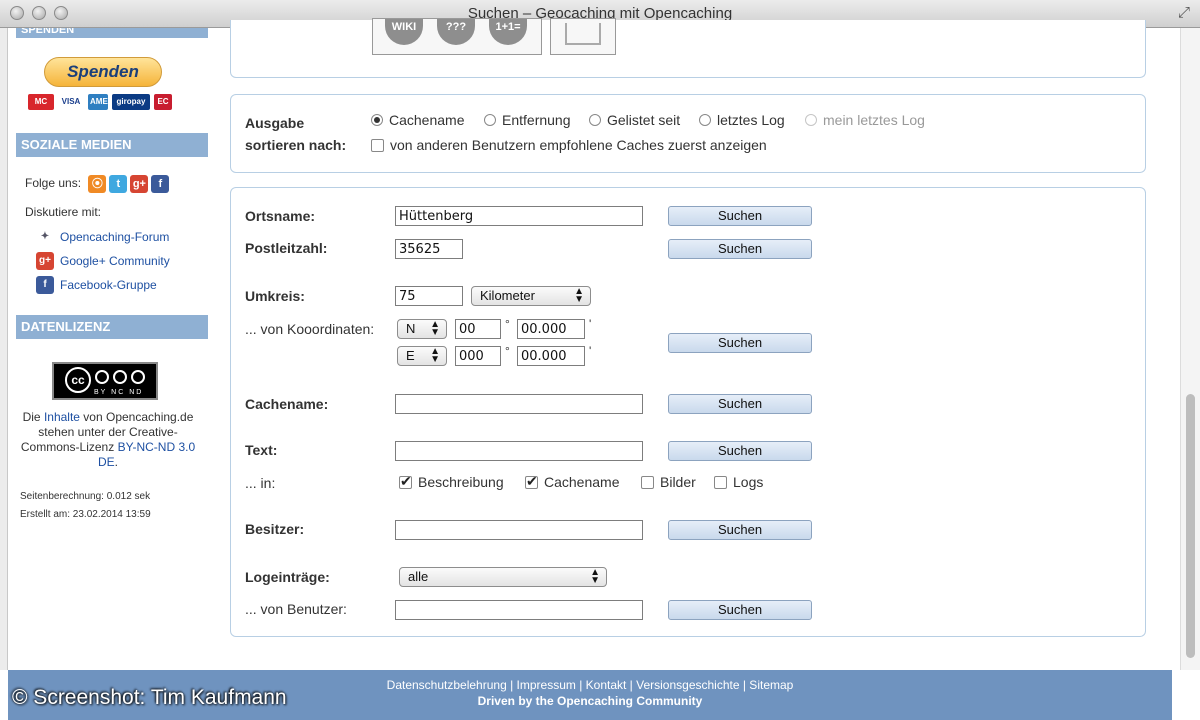 Image resolution: width=1200 pixels, height=720 pixels. What do you see at coordinates (275, 296) in the screenshot?
I see `umkreis-label: Umkreis:` at bounding box center [275, 296].